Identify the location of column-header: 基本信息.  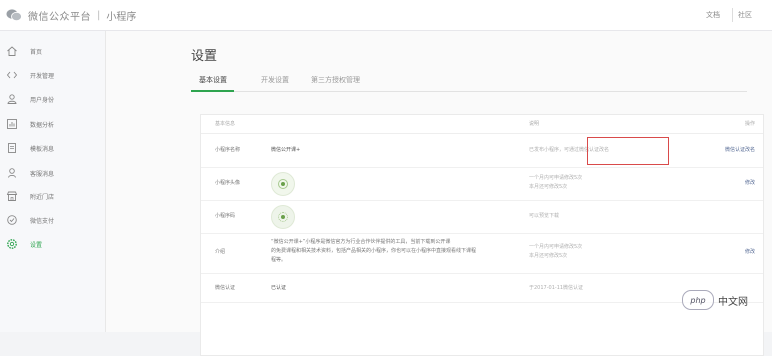
(225, 124).